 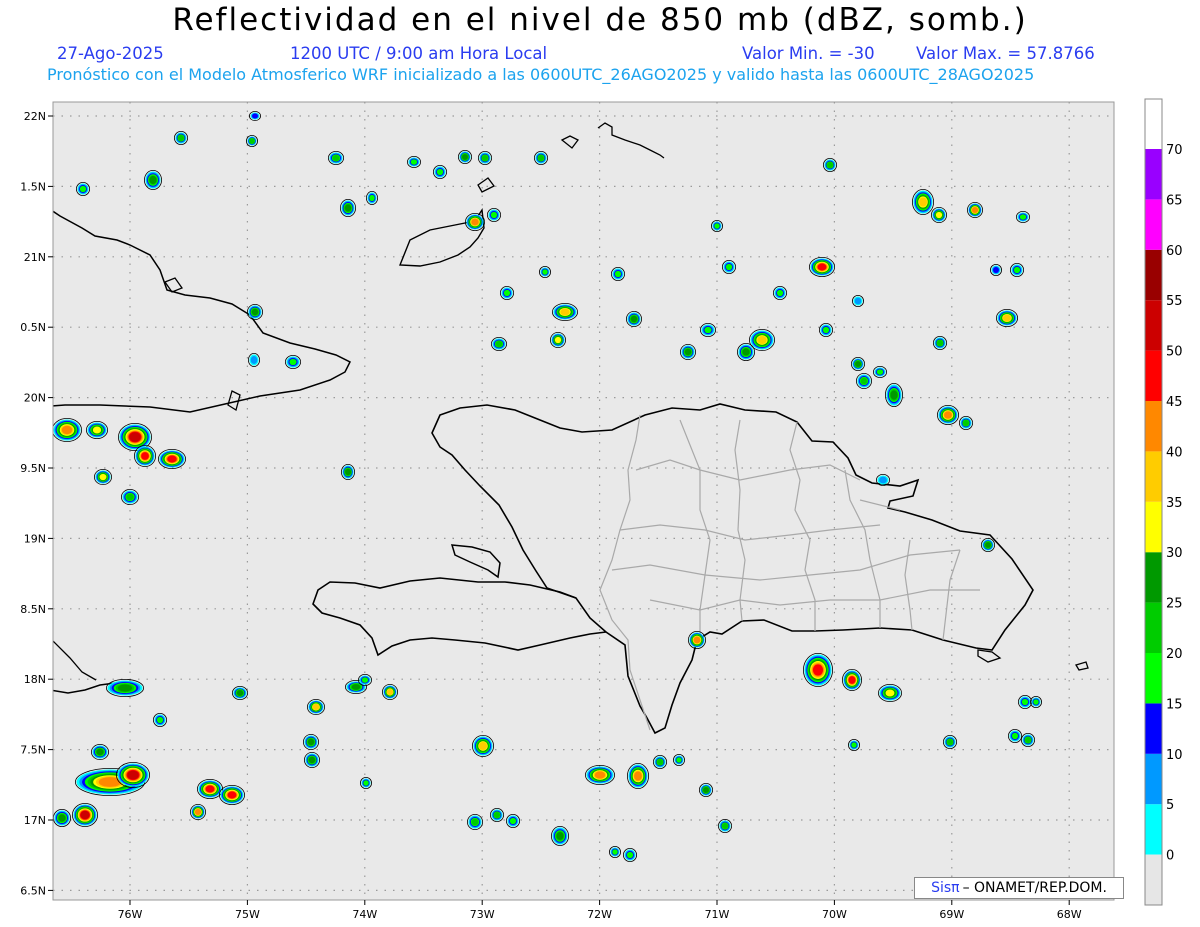 What do you see at coordinates (1019, 888) in the screenshot?
I see `credit-box: Sisπ – ONAMET/REP.DOM.` at bounding box center [1019, 888].